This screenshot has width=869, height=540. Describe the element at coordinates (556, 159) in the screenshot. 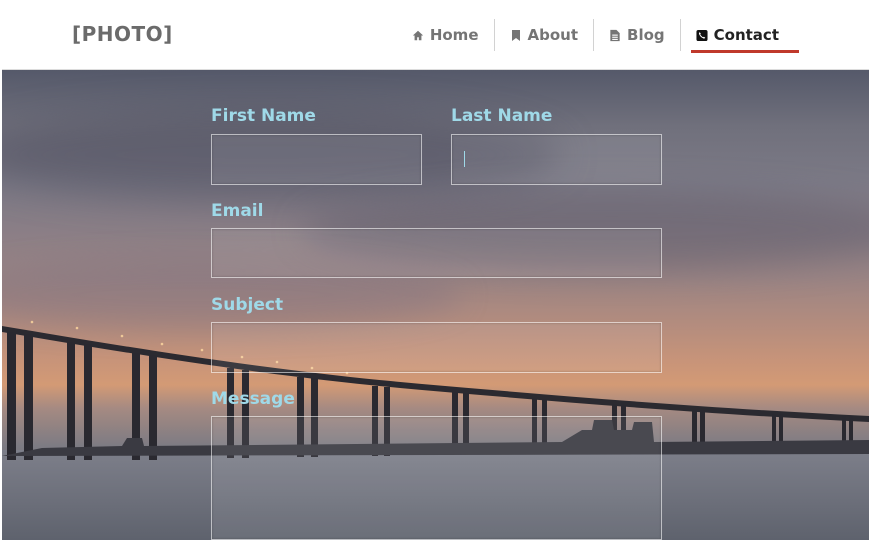

I see `last-name-field` at that location.